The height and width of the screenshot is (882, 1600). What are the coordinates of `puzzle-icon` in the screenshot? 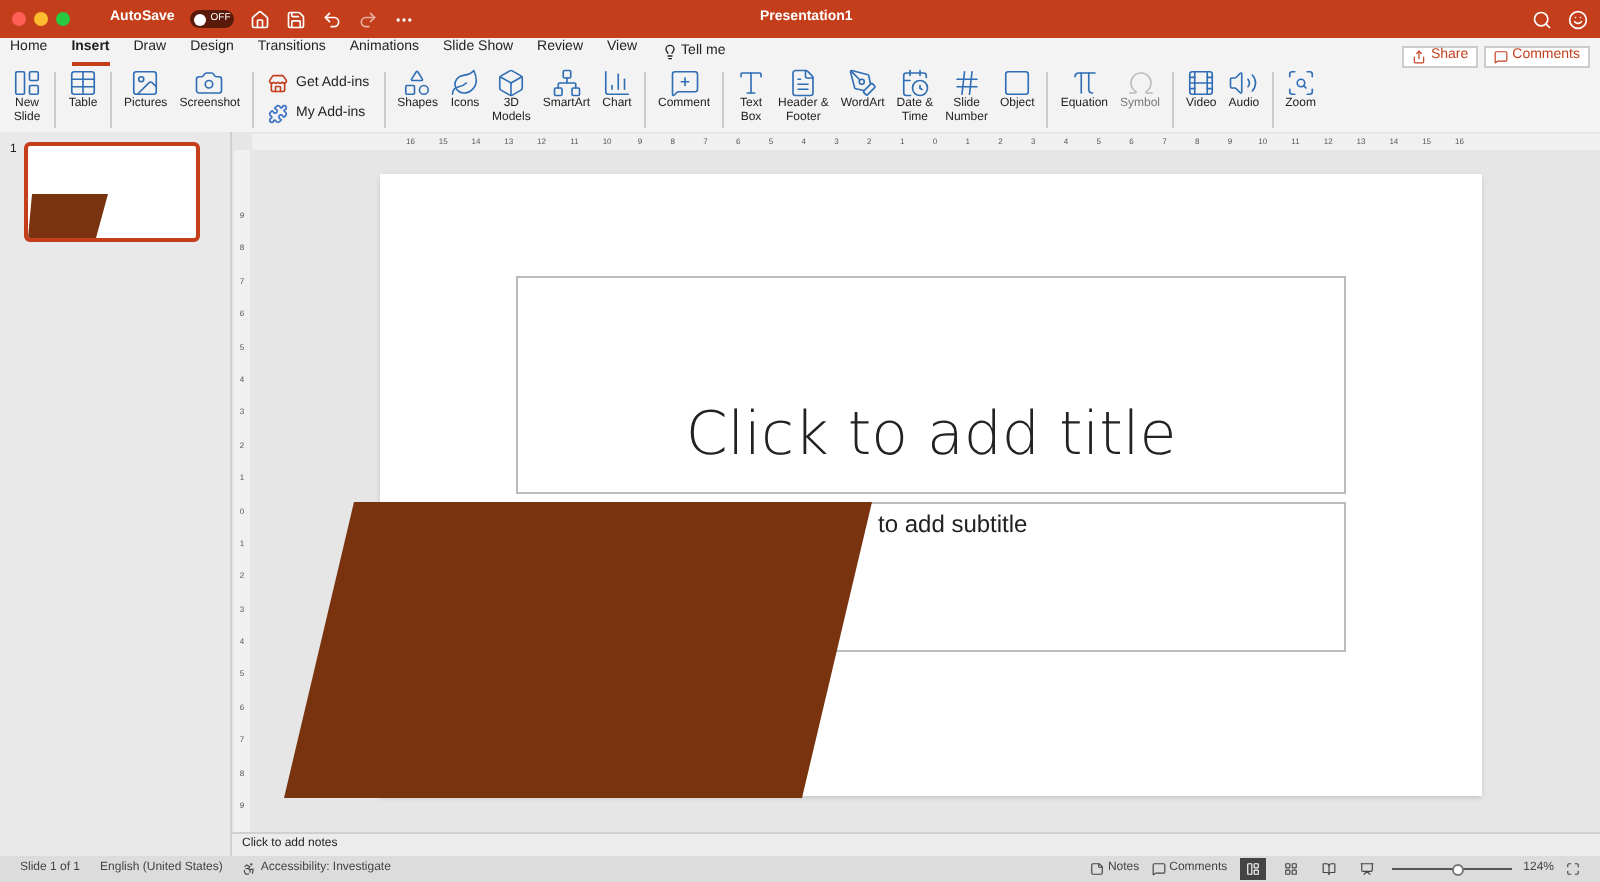 It's located at (278, 113).